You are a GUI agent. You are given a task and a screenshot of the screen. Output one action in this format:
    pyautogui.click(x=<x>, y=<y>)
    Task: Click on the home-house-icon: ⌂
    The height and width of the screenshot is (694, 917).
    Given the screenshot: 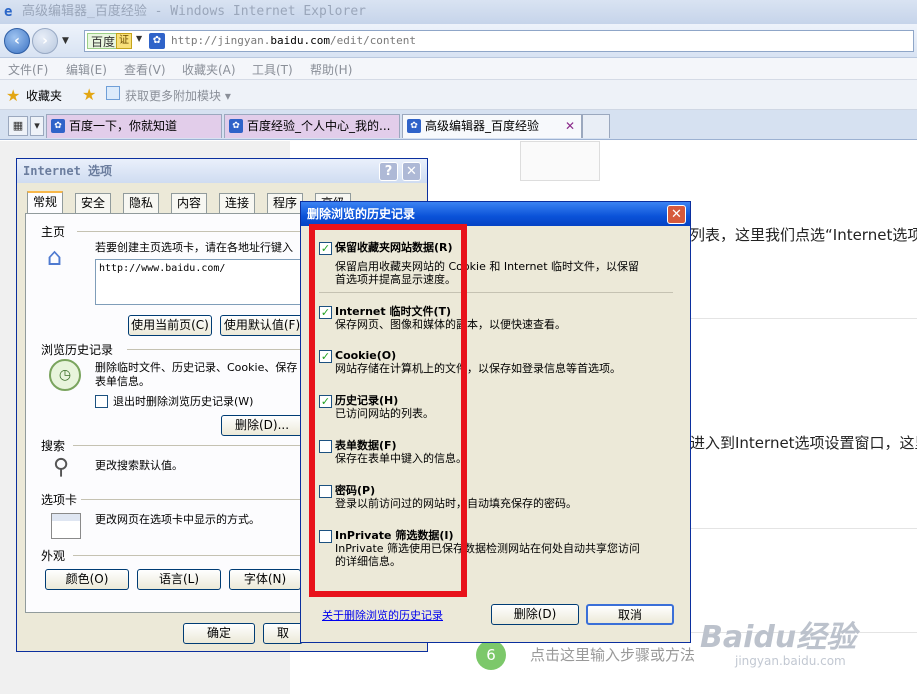 What is the action you would take?
    pyautogui.click(x=55, y=257)
    